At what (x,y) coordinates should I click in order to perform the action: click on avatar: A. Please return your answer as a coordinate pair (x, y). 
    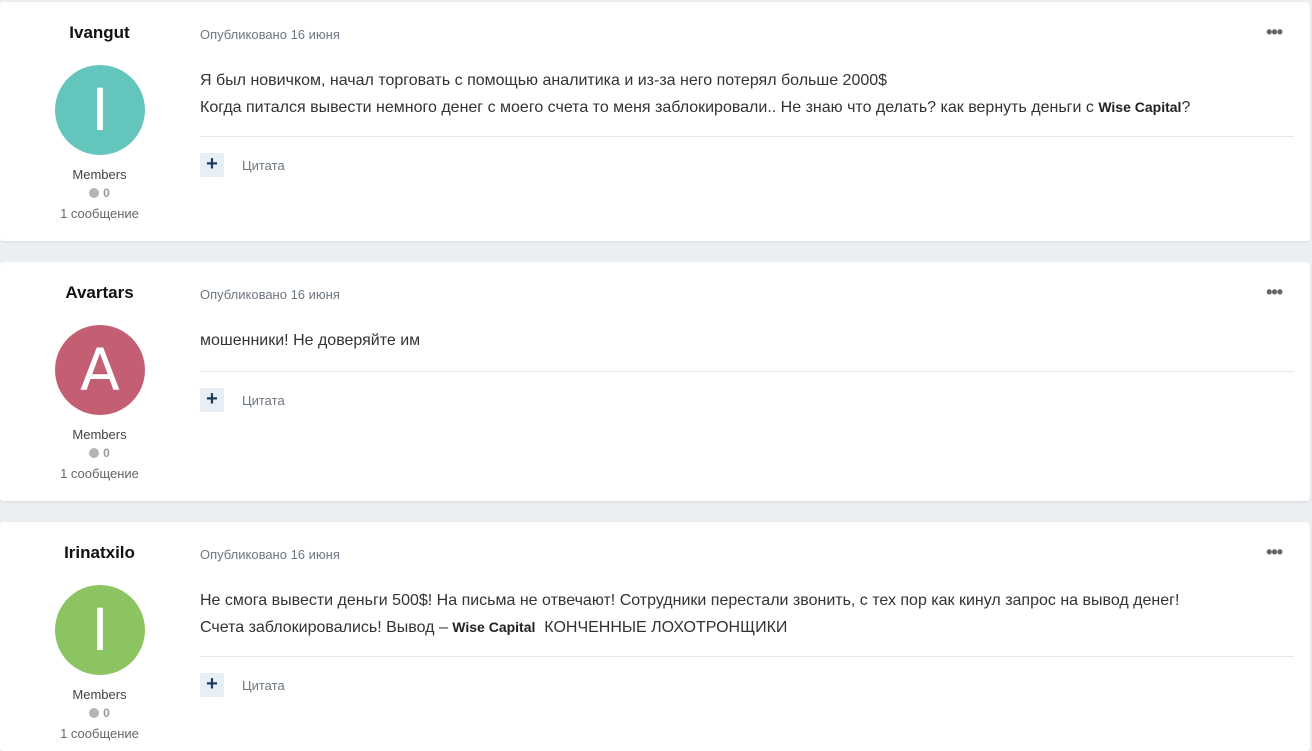
    Looking at the image, I should click on (100, 370).